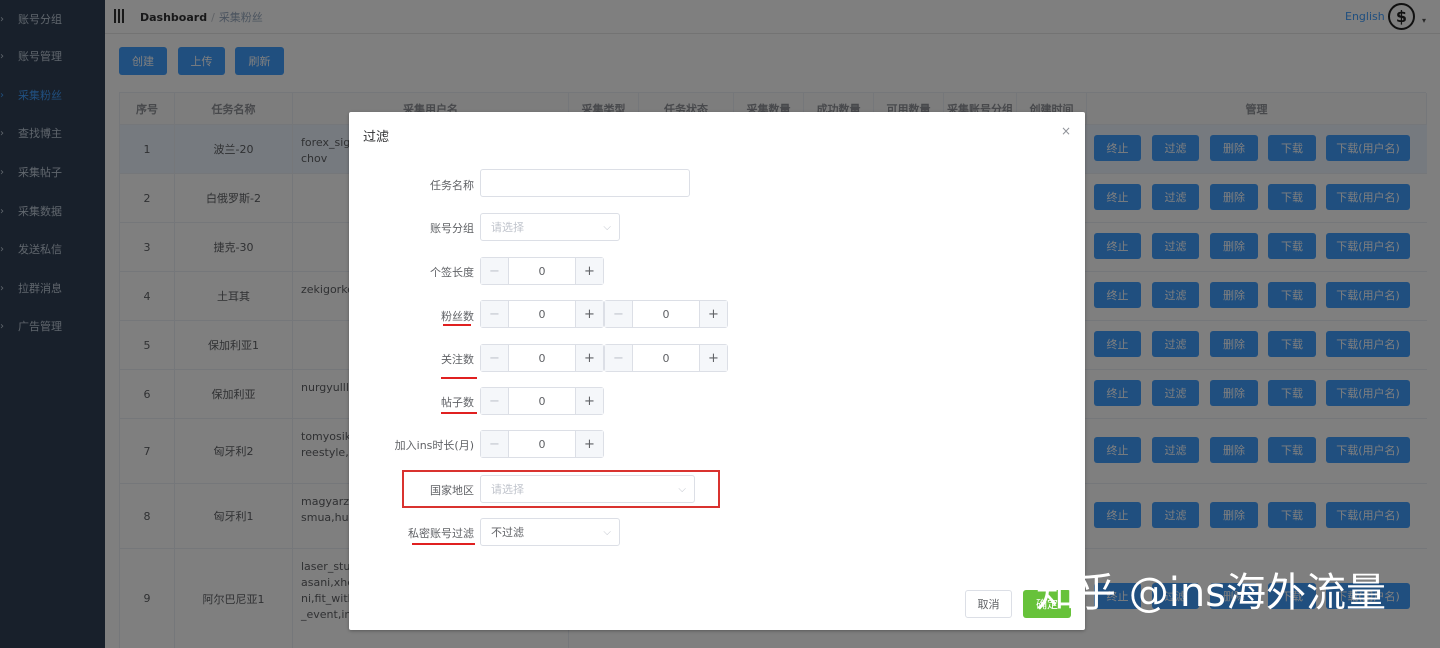 This screenshot has width=1440, height=648. What do you see at coordinates (1211, 593) in the screenshot?
I see `watermark: 知乎 @ins海外流量` at bounding box center [1211, 593].